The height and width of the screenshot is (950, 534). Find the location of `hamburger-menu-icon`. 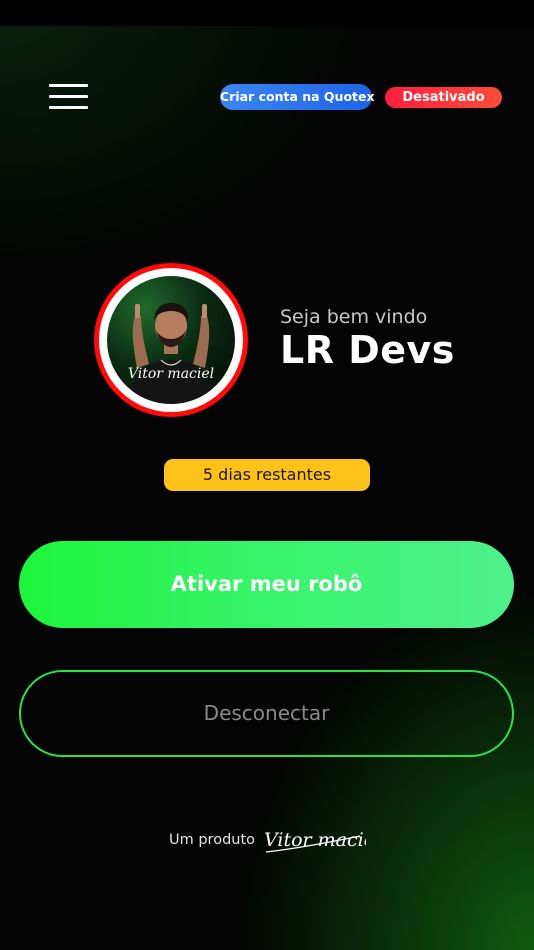

hamburger-menu-icon is located at coordinates (69, 97).